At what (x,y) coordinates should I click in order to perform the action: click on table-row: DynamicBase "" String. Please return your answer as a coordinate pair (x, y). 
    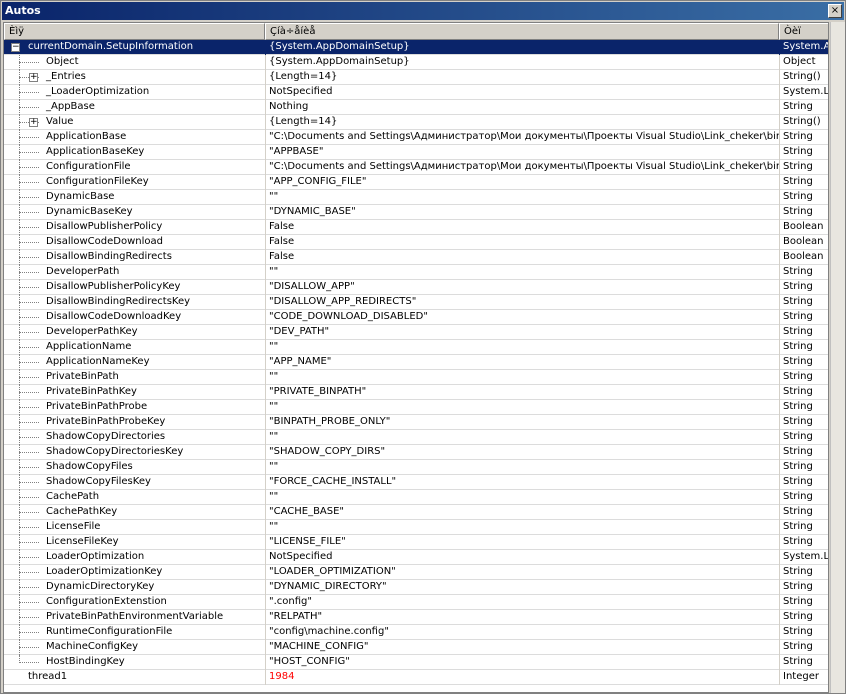
    Looking at the image, I should click on (416, 197).